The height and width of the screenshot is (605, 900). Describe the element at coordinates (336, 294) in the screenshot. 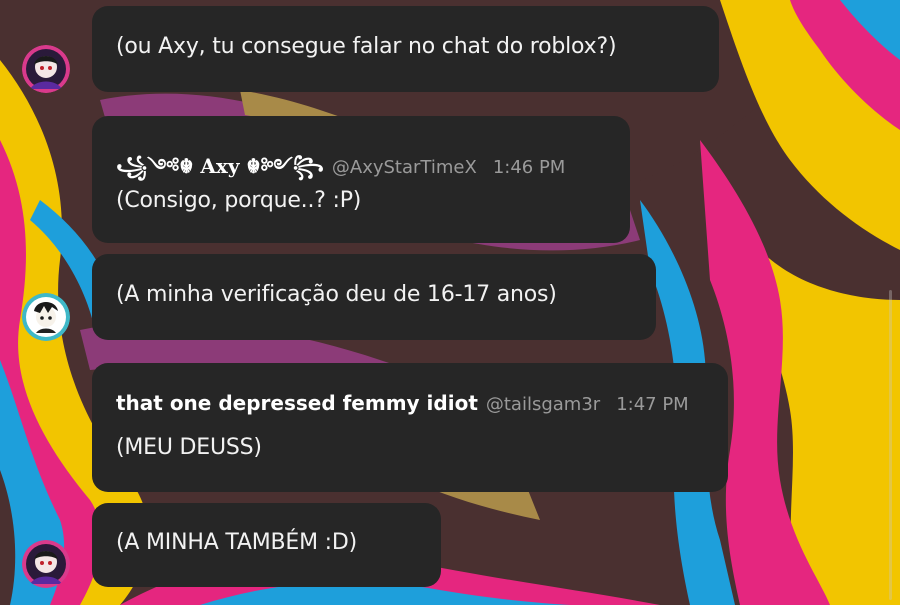

I see `message-text: (A minha verificação deu de 16-17 anos)` at that location.